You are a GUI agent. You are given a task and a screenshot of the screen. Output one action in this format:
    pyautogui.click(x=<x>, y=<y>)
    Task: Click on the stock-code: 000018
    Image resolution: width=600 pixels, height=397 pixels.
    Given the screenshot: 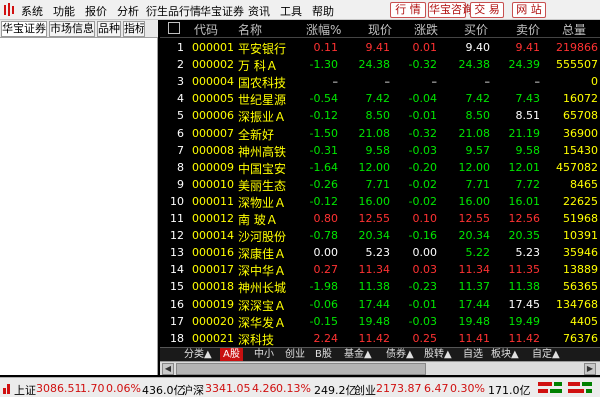 What is the action you would take?
    pyautogui.click(x=213, y=286)
    